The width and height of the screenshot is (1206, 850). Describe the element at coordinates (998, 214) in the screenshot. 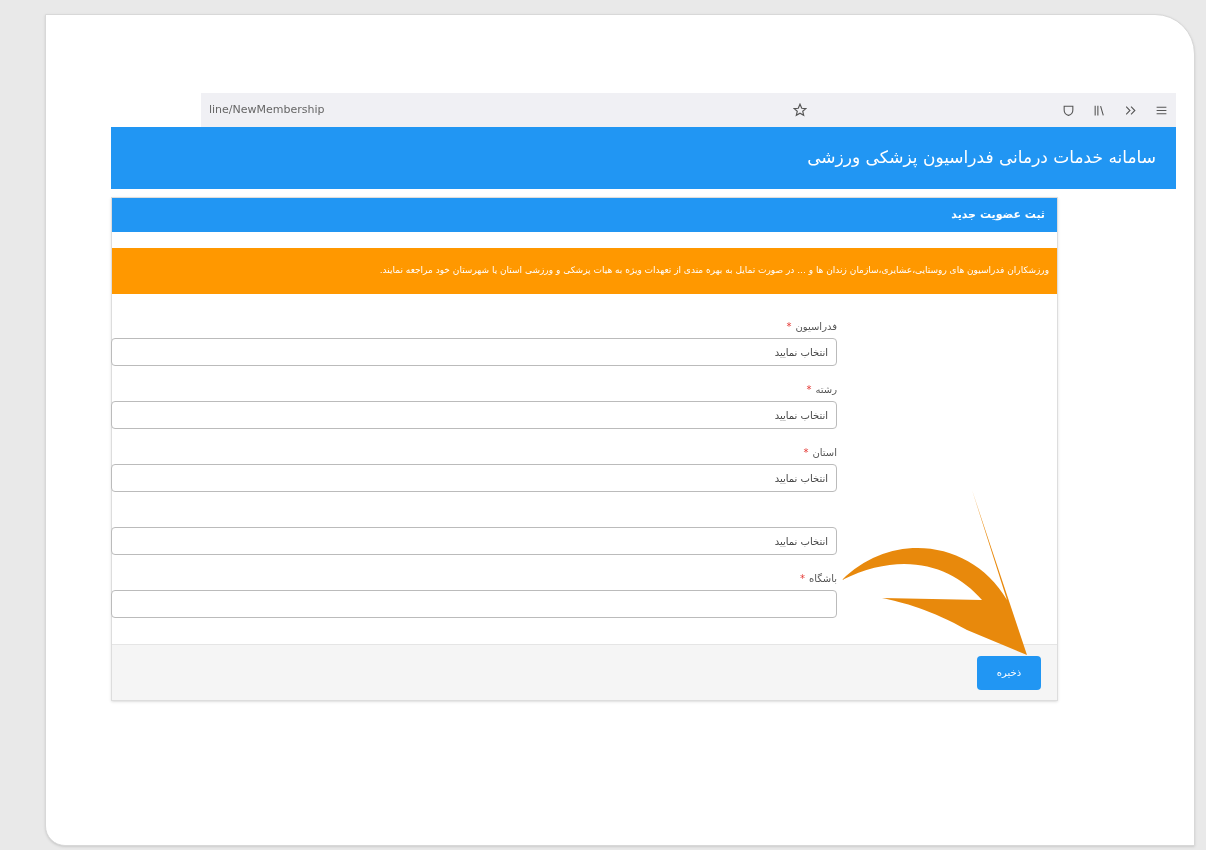

I see `card-title: ثبت عضویت جدید` at that location.